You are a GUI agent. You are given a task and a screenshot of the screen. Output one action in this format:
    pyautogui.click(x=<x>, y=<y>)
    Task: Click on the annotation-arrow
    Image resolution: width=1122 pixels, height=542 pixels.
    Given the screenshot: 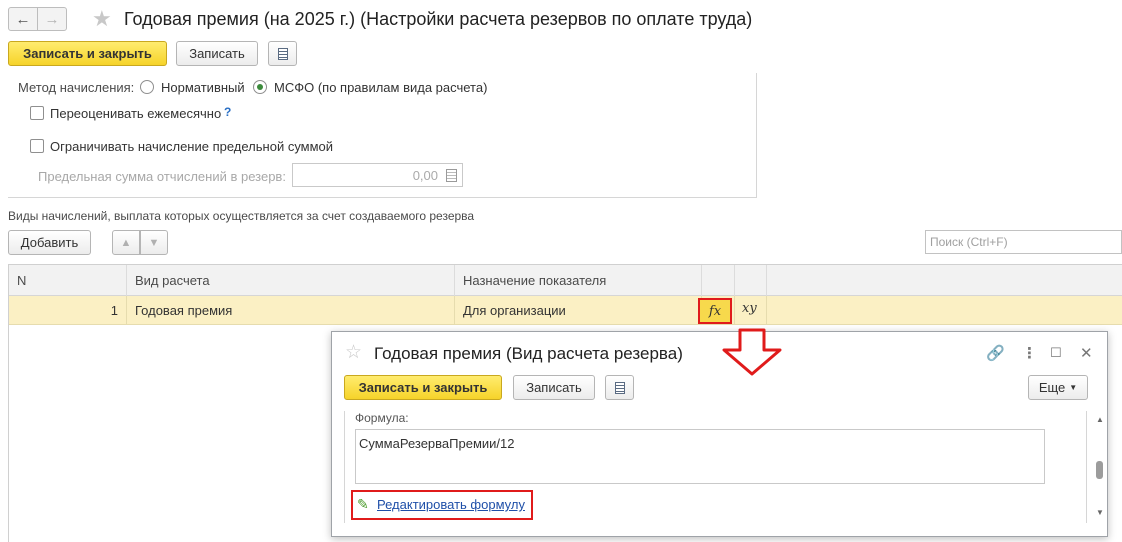 What is the action you would take?
    pyautogui.click(x=752, y=352)
    